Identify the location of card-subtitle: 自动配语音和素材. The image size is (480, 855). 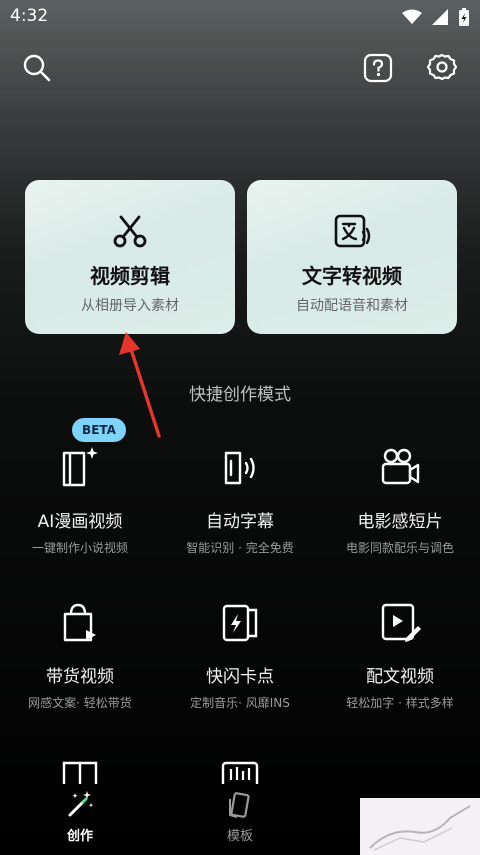
(352, 306).